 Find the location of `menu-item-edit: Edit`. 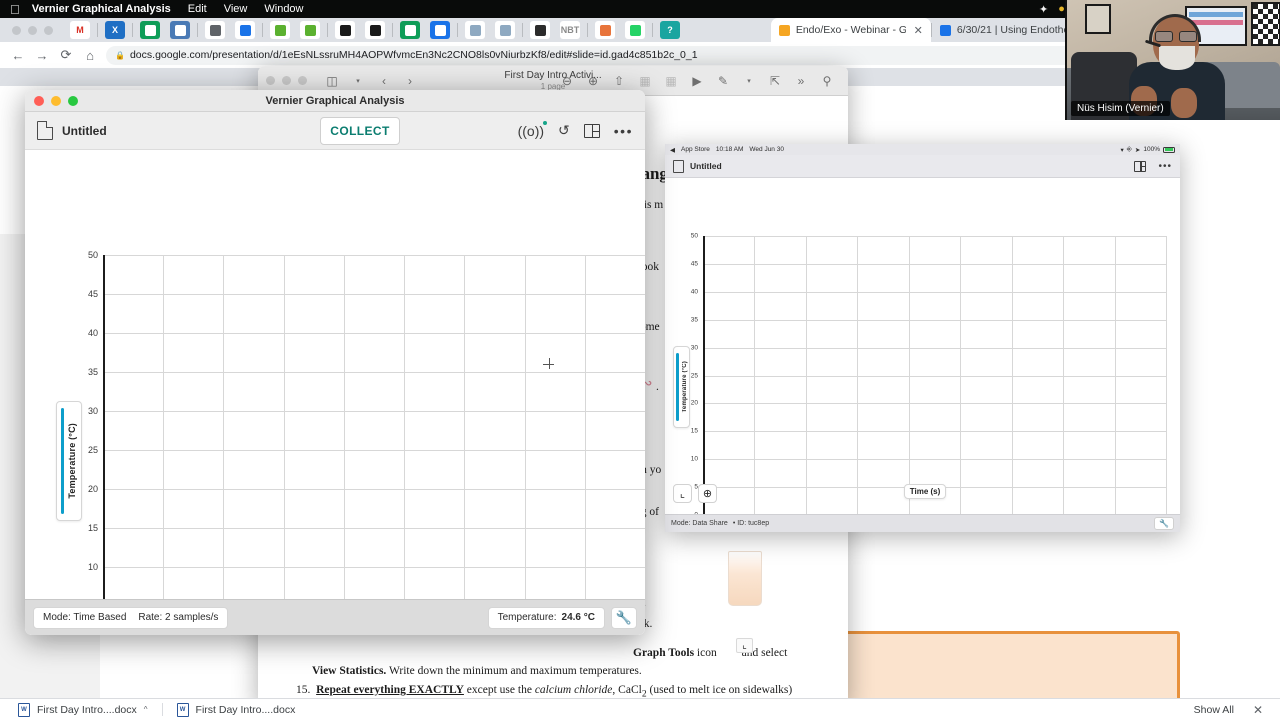

menu-item-edit: Edit is located at coordinates (197, 9).